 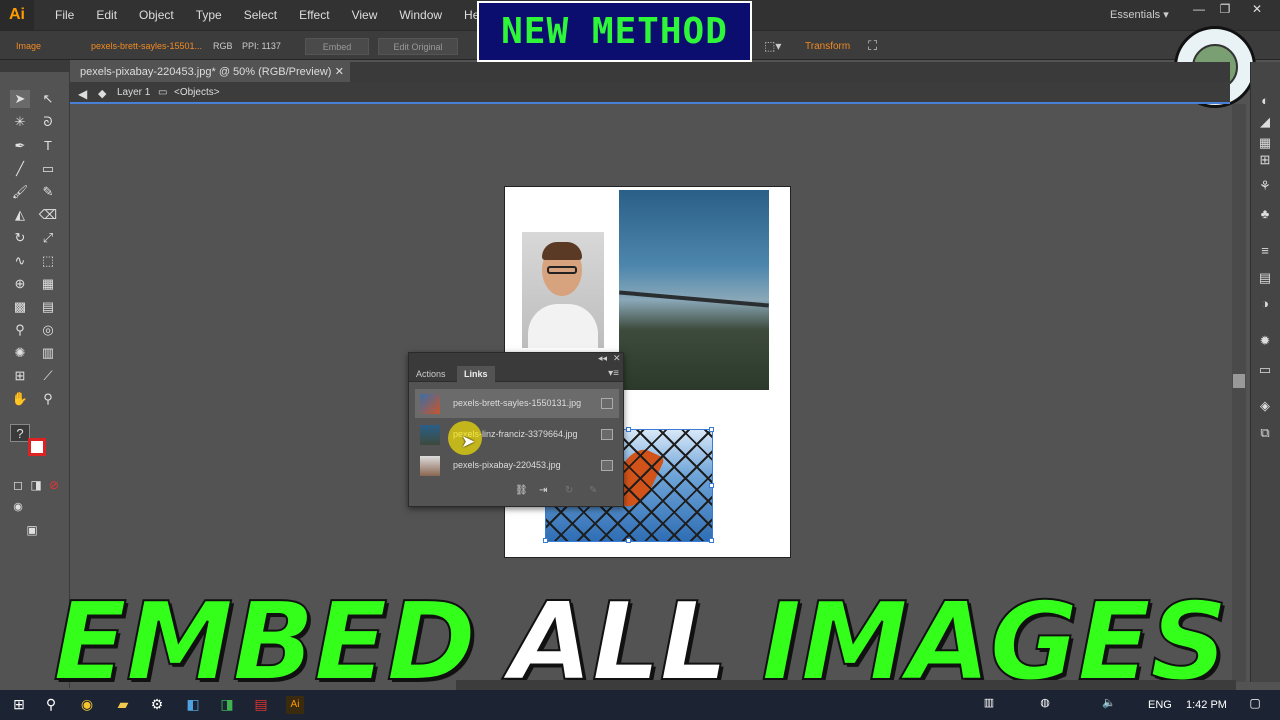 I want to click on column-graph-tool-icon: ▥, so click(x=48, y=353).